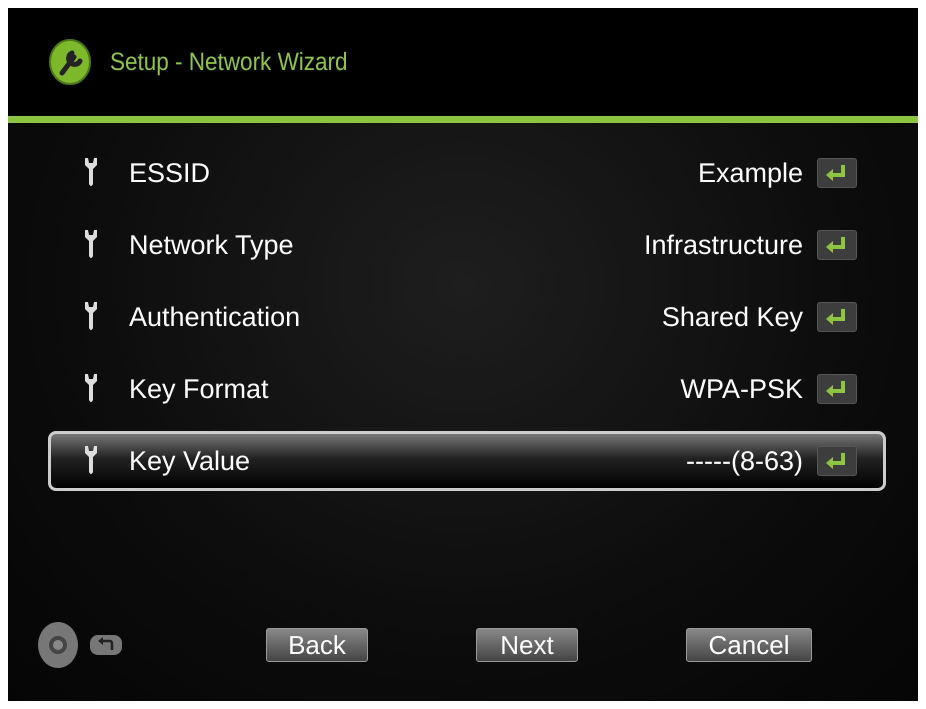 The image size is (926, 709). What do you see at coordinates (732, 317) in the screenshot?
I see `setting-value: Shared Key` at bounding box center [732, 317].